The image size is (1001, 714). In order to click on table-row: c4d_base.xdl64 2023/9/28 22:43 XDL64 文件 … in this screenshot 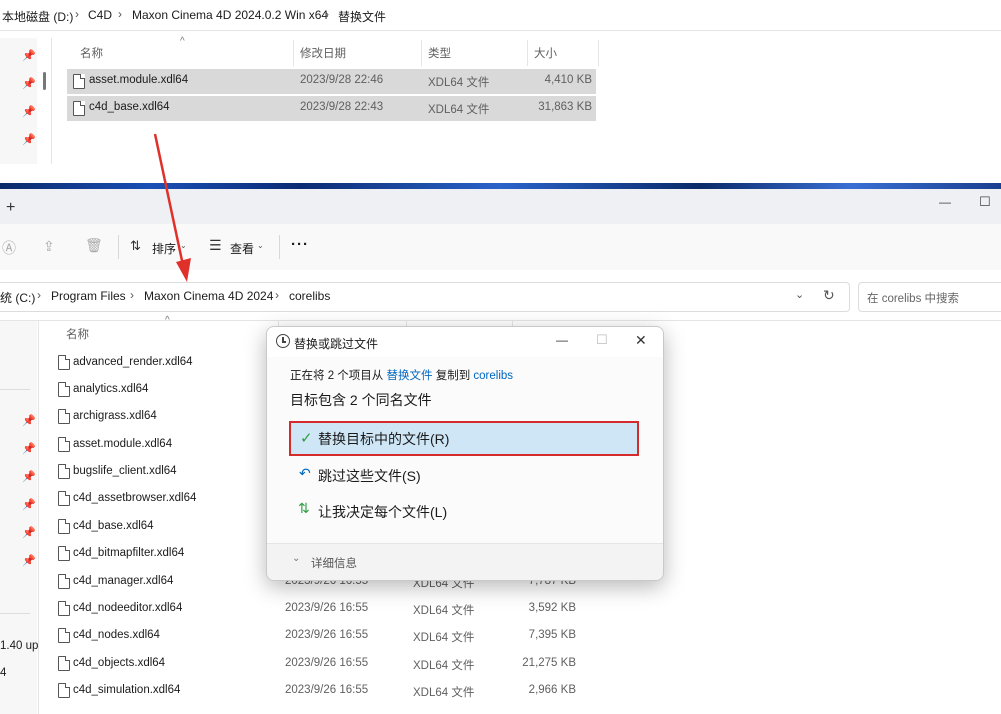, I will do `click(331, 108)`.